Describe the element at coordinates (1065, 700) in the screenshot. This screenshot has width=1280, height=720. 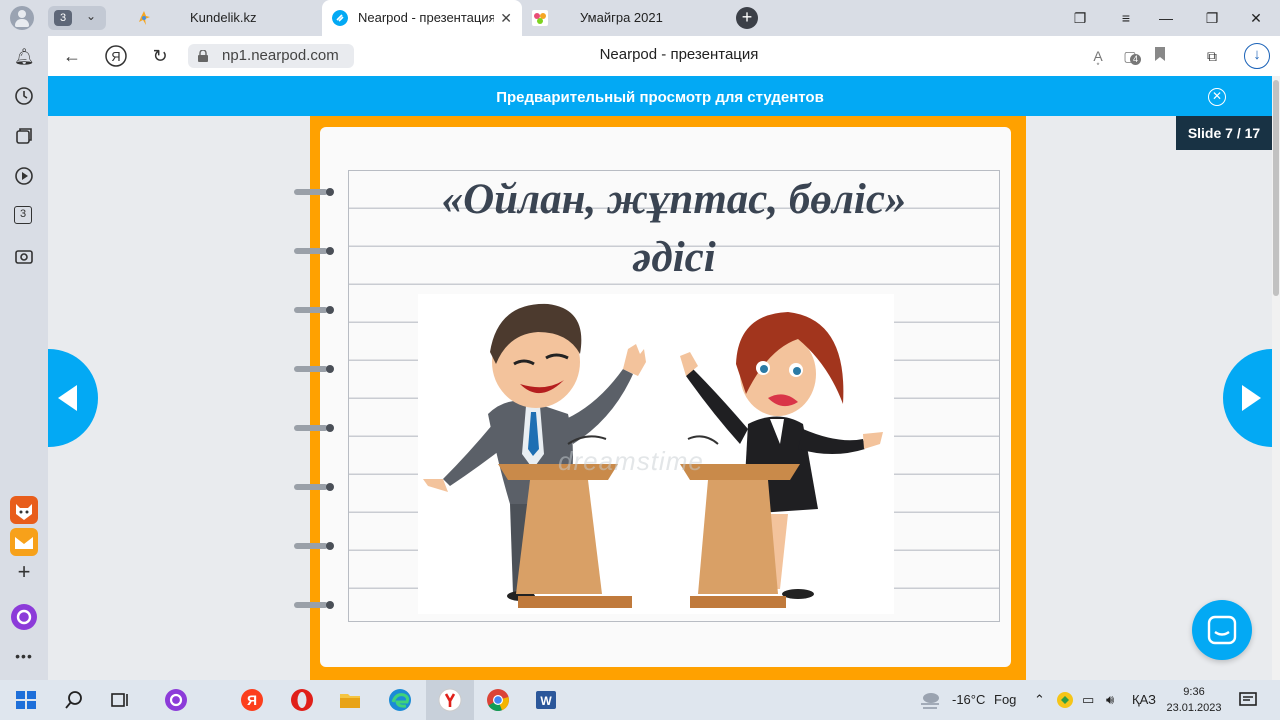
I see `antivirus-tray-icon` at that location.